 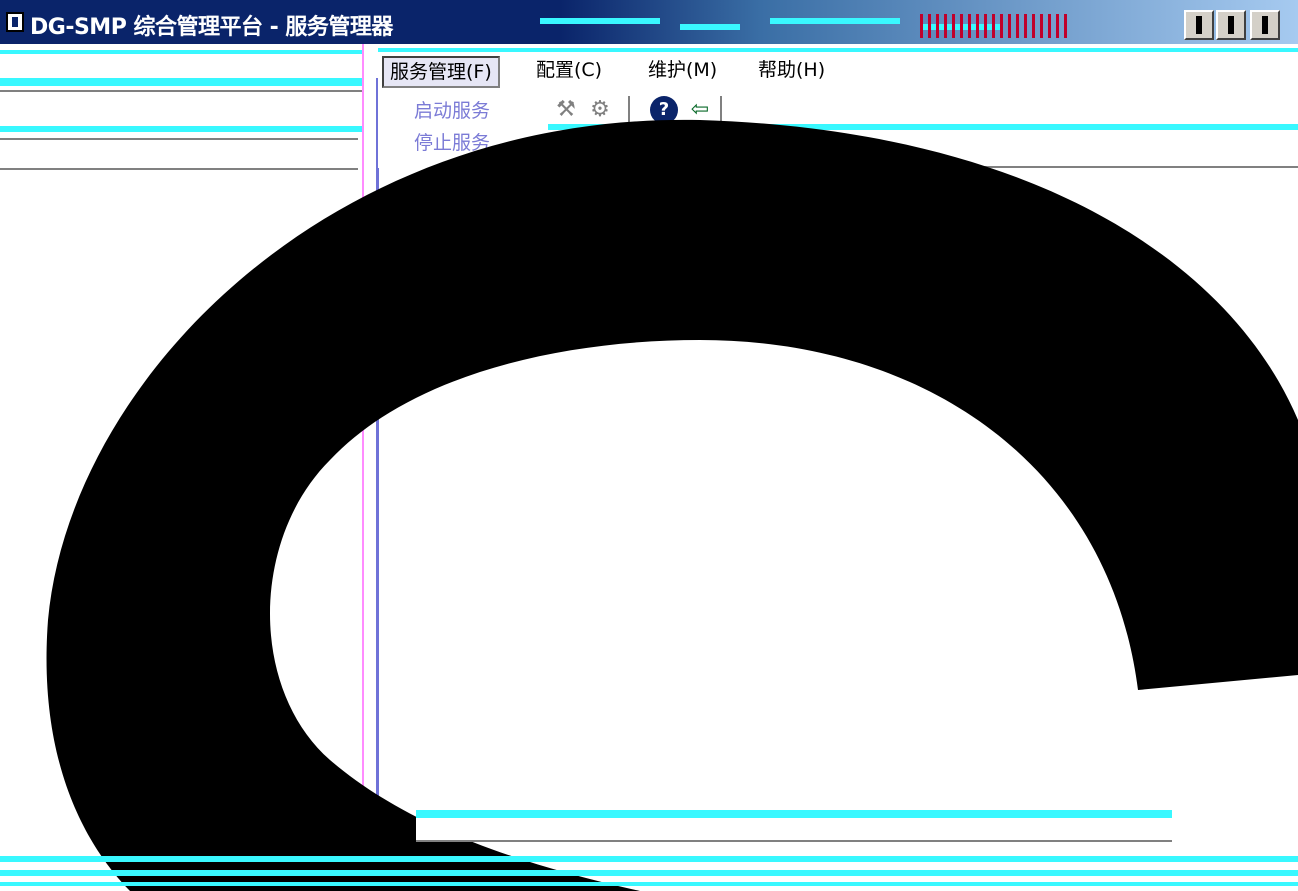 I want to click on status-bar-border, so click(x=794, y=814).